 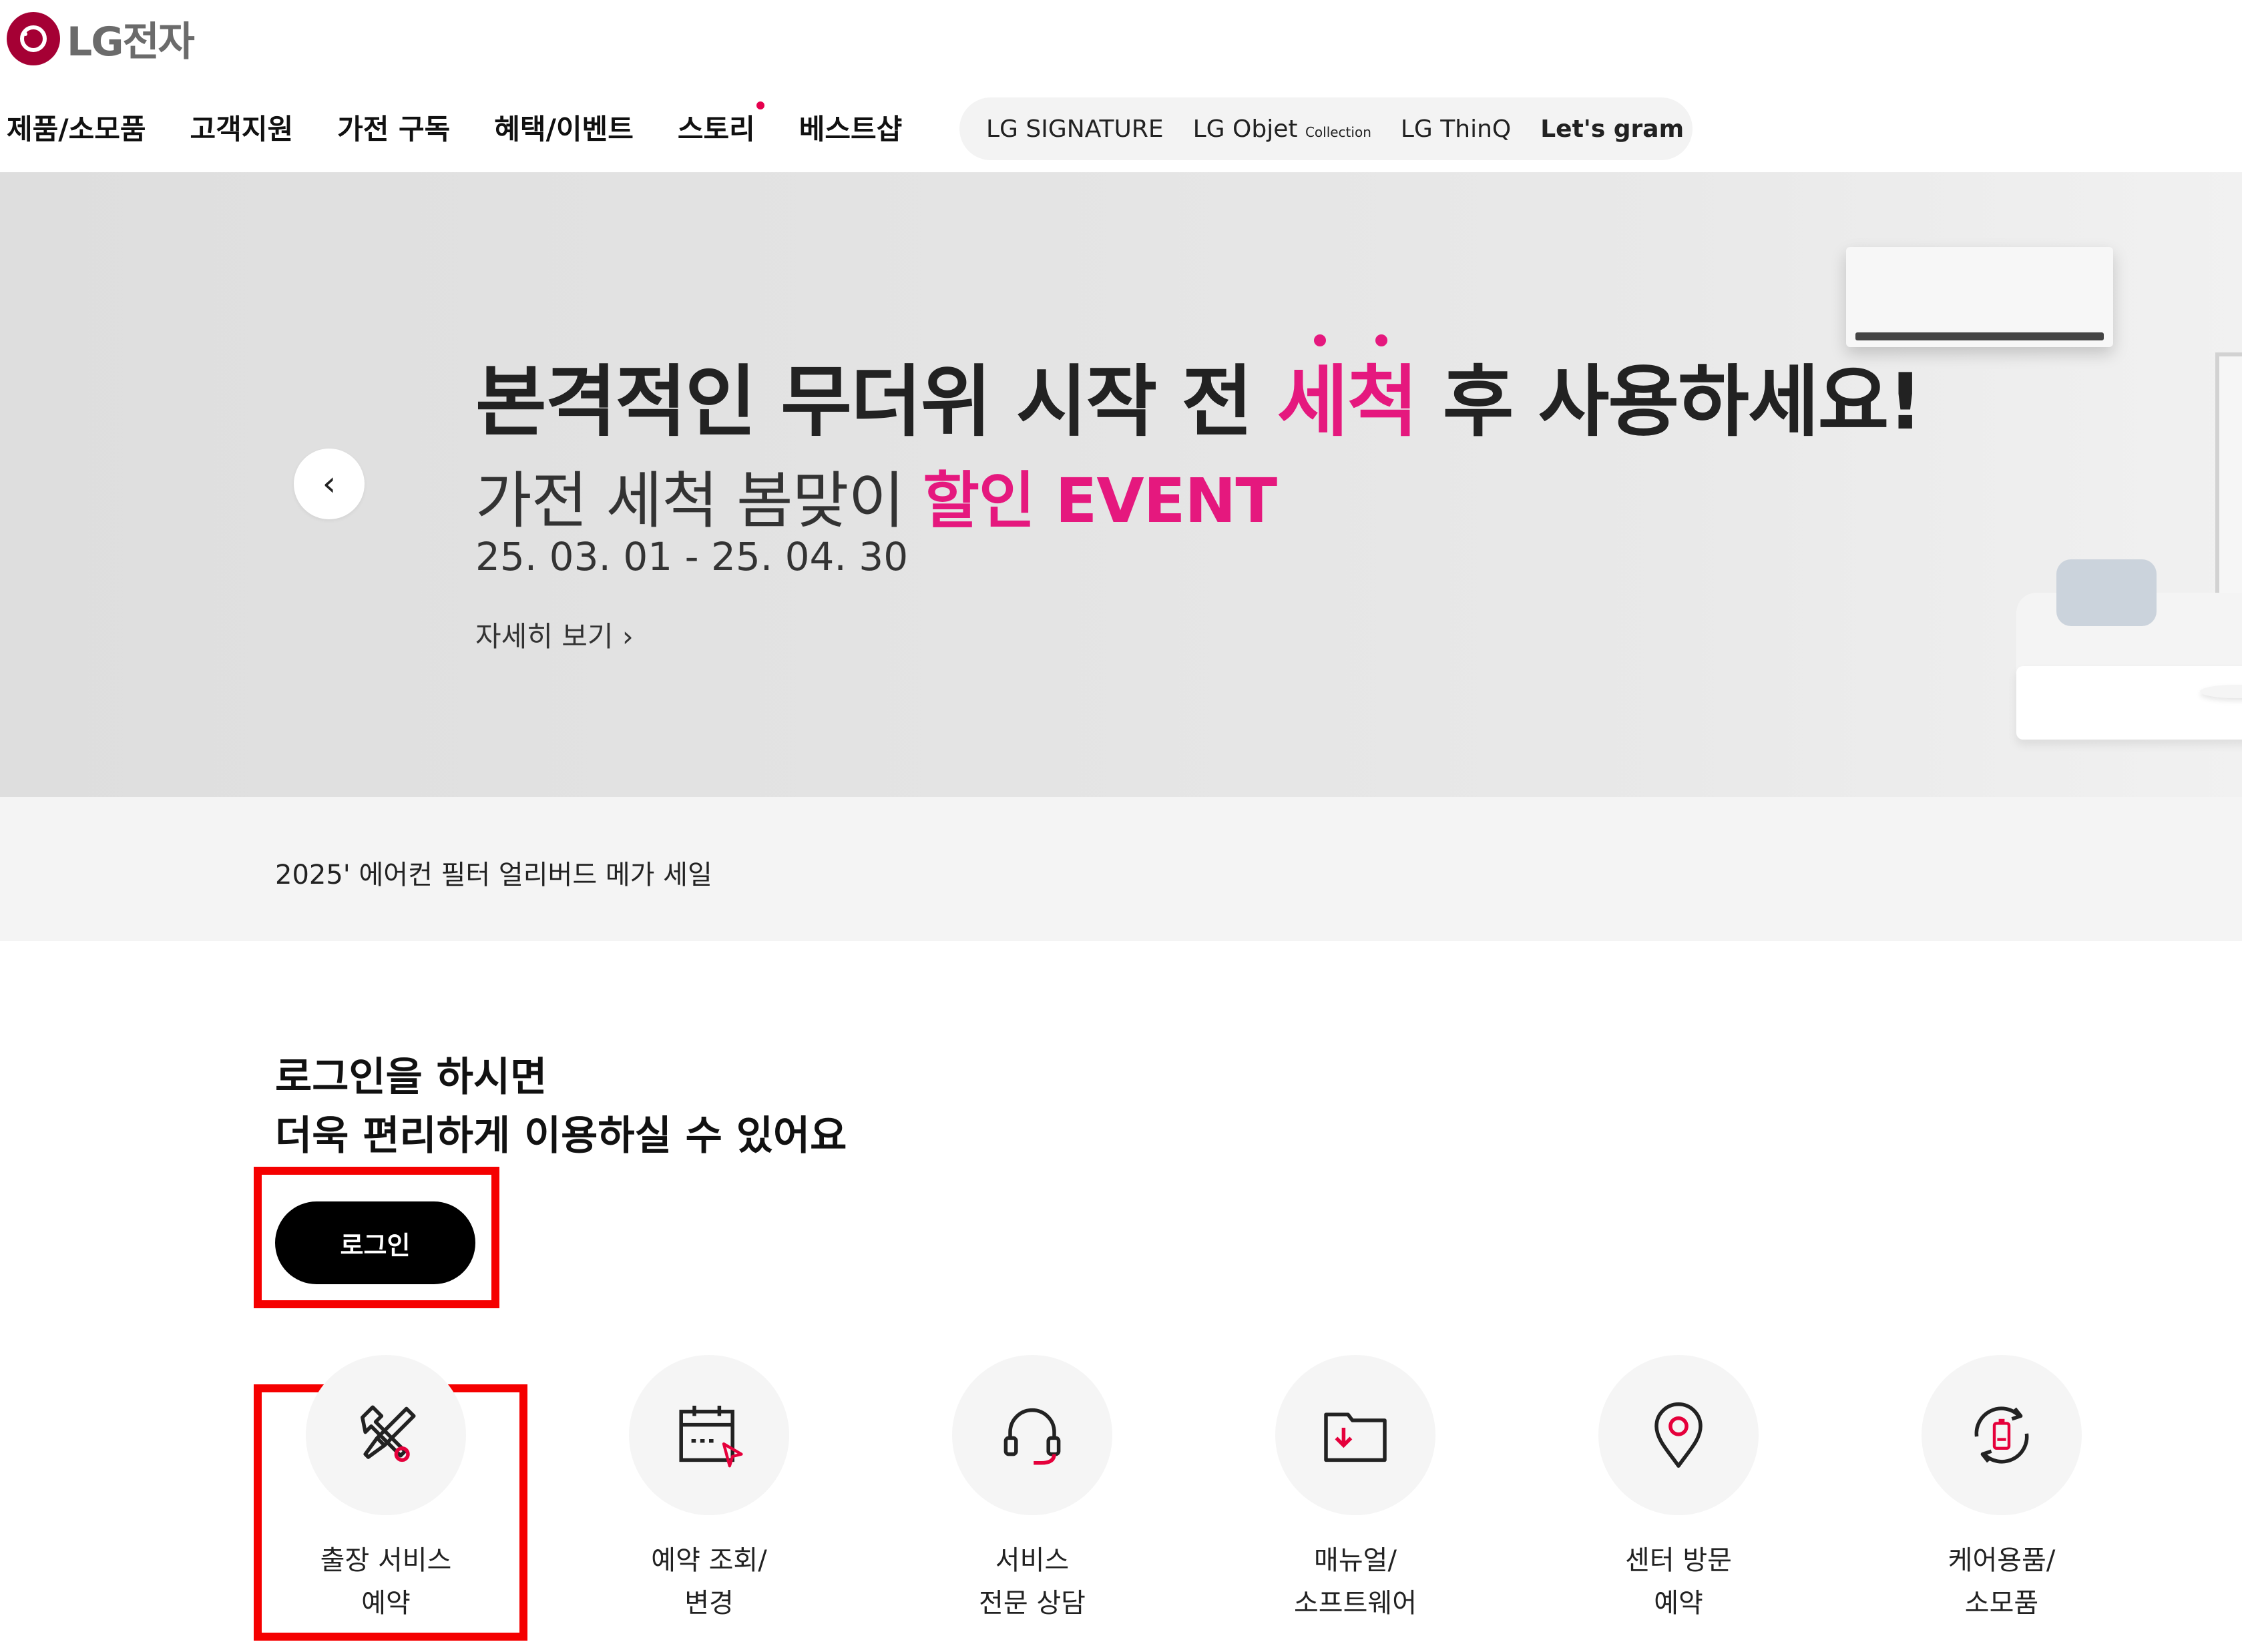 I want to click on brand-objet: LG Objet Collection, so click(x=1282, y=129).